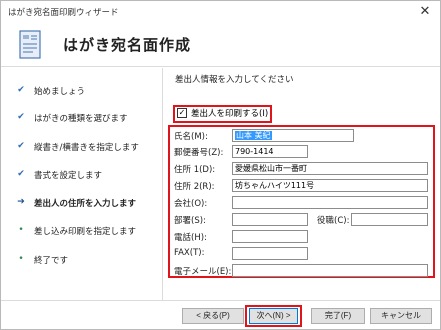 The width and height of the screenshot is (441, 330). What do you see at coordinates (330, 202) in the screenshot?
I see `company-field` at bounding box center [330, 202].